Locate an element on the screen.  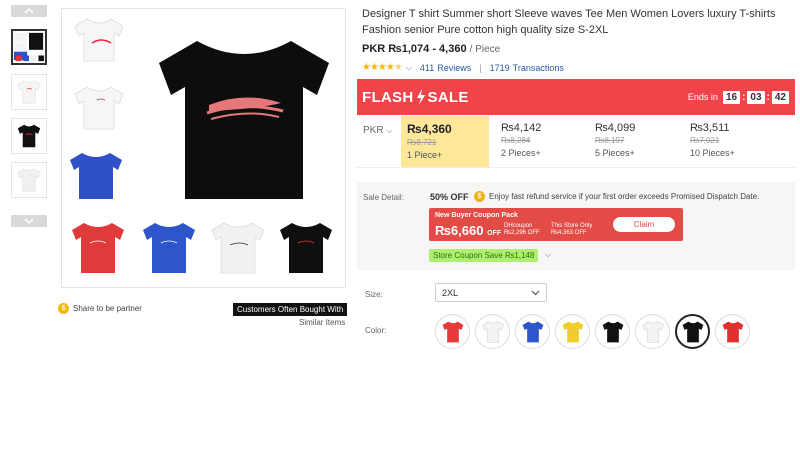
countdown-seconds: 42 is located at coordinates (780, 97).